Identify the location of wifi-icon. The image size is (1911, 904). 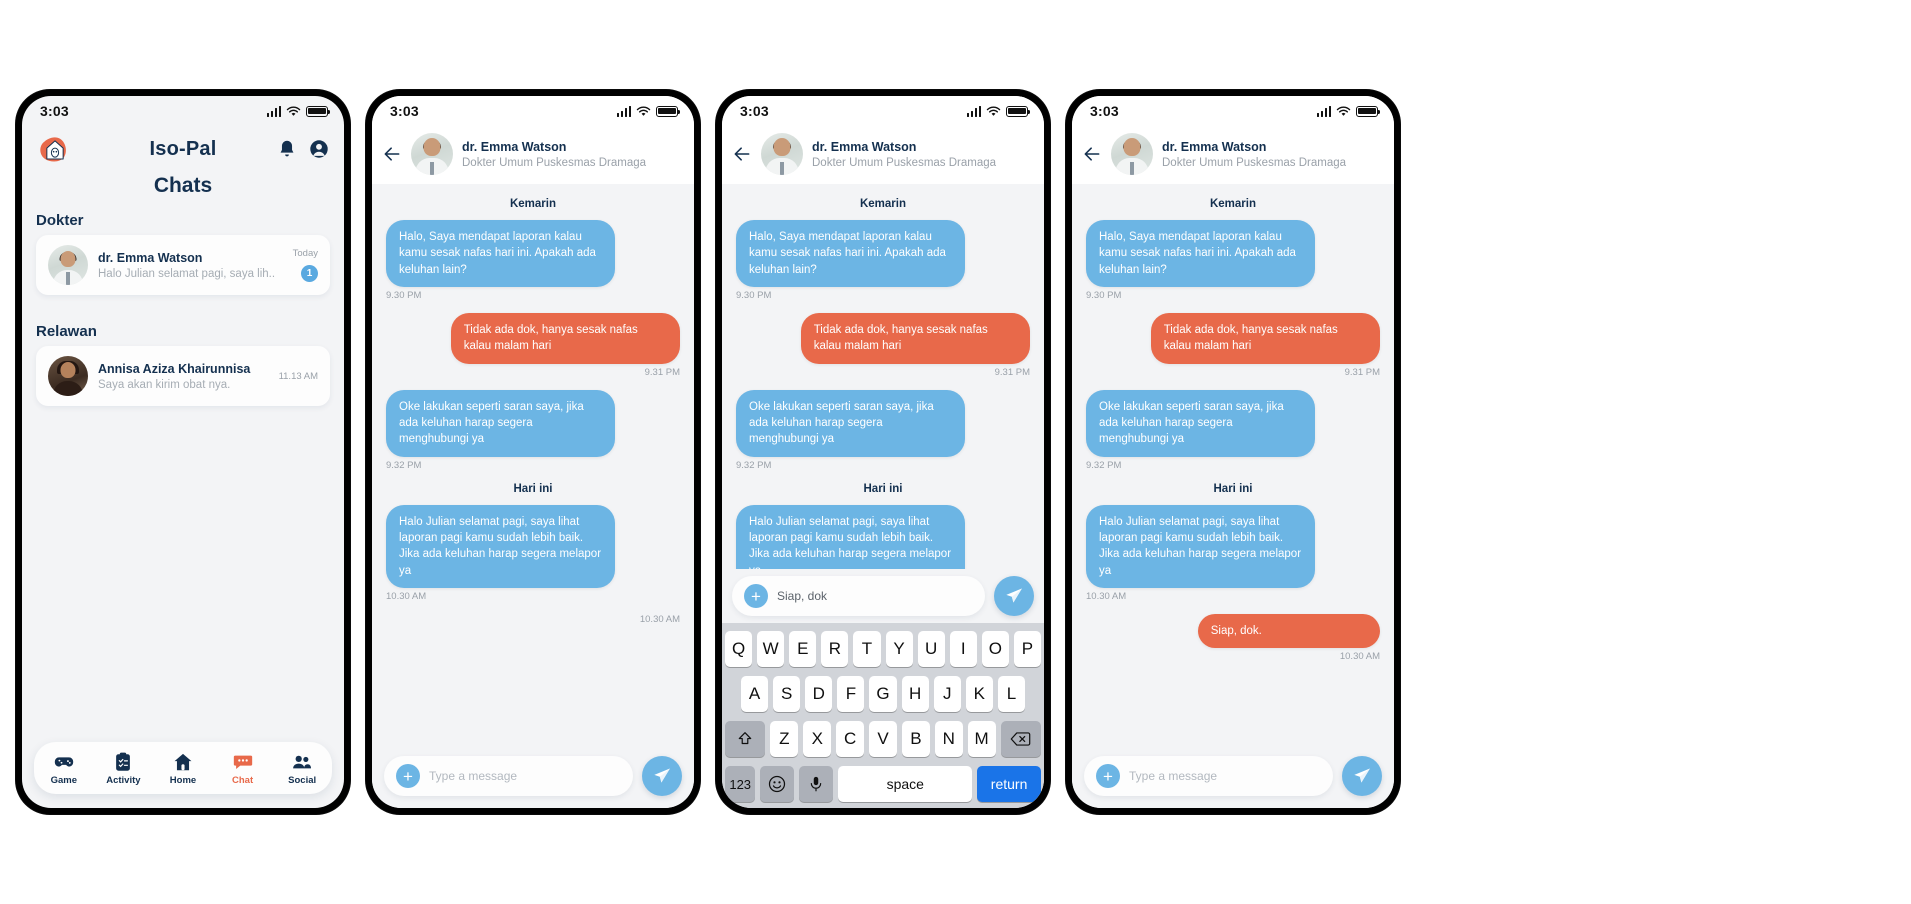
(643, 111).